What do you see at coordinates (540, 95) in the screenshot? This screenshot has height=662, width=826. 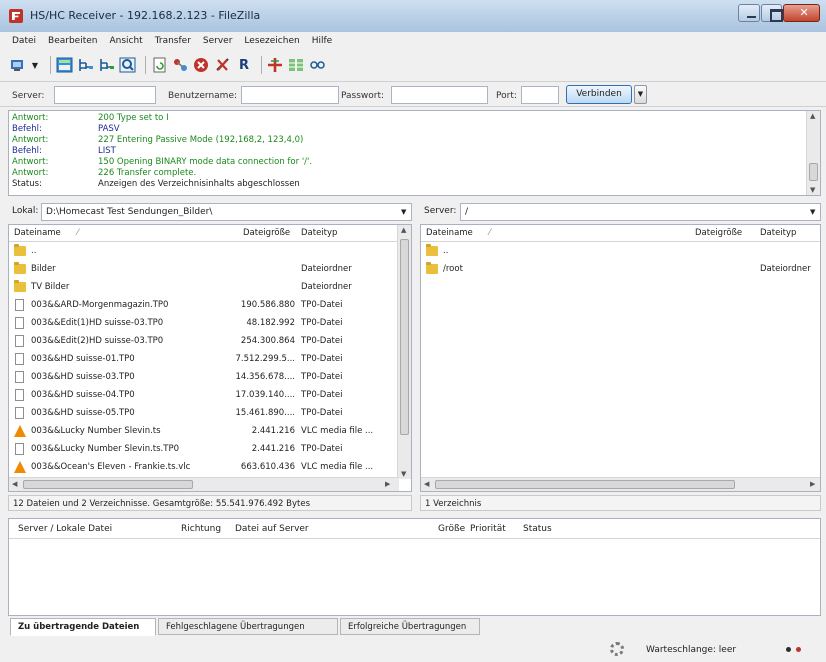 I see `port-input` at bounding box center [540, 95].